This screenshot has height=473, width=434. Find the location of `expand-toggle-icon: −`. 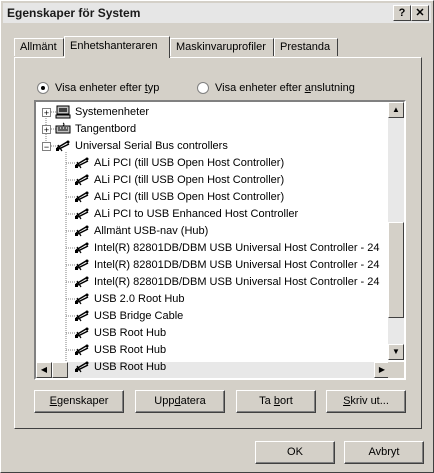

expand-toggle-icon: − is located at coordinates (46, 146).